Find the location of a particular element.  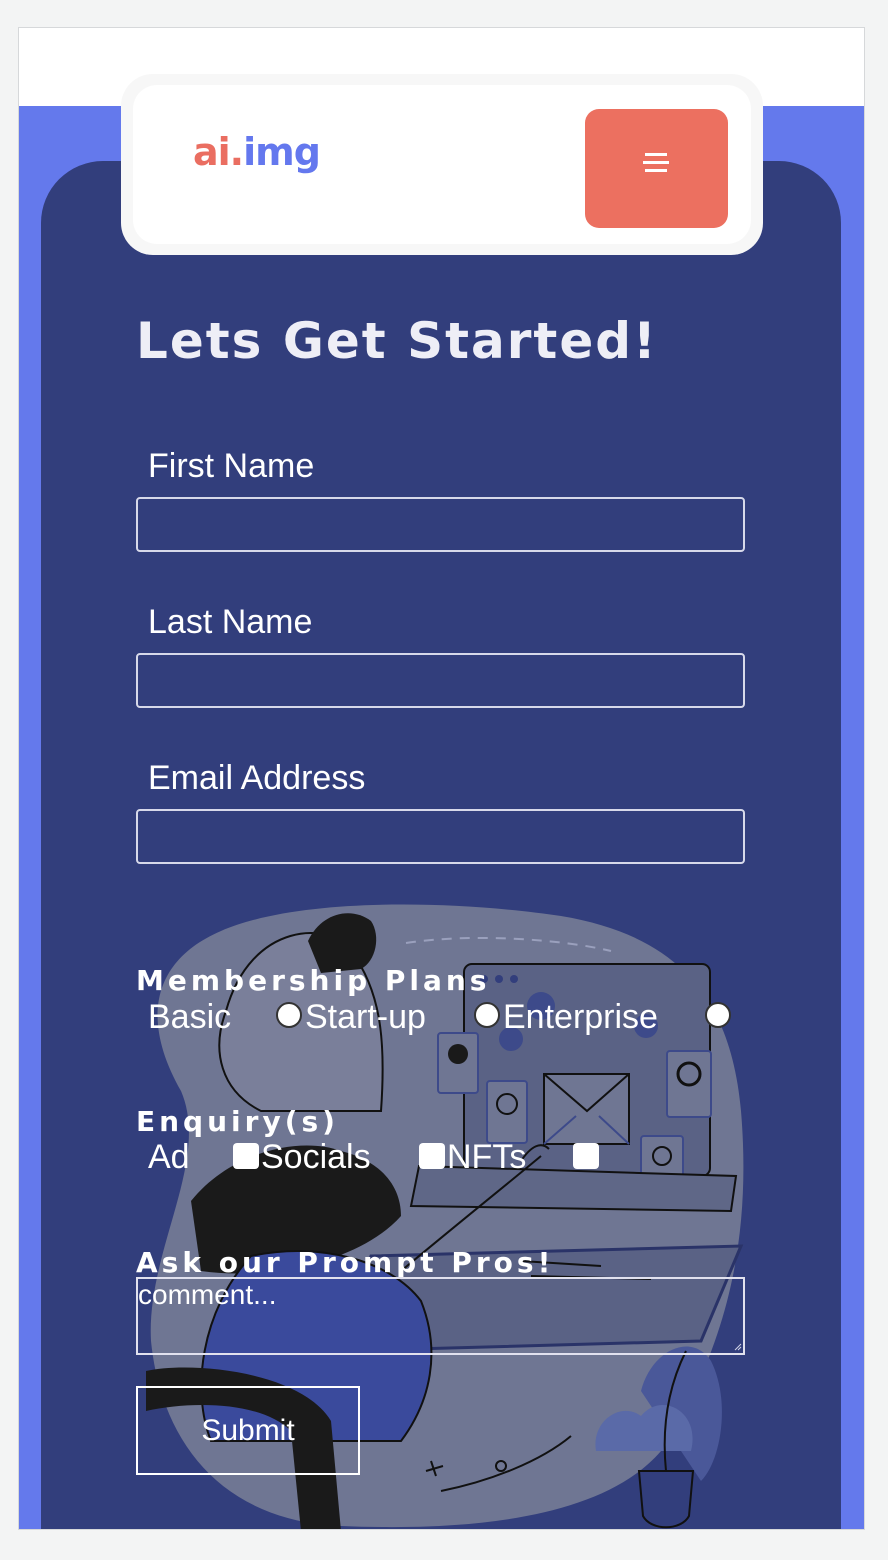

plan-enterprise-label: Enterprise is located at coordinates (580, 1017).